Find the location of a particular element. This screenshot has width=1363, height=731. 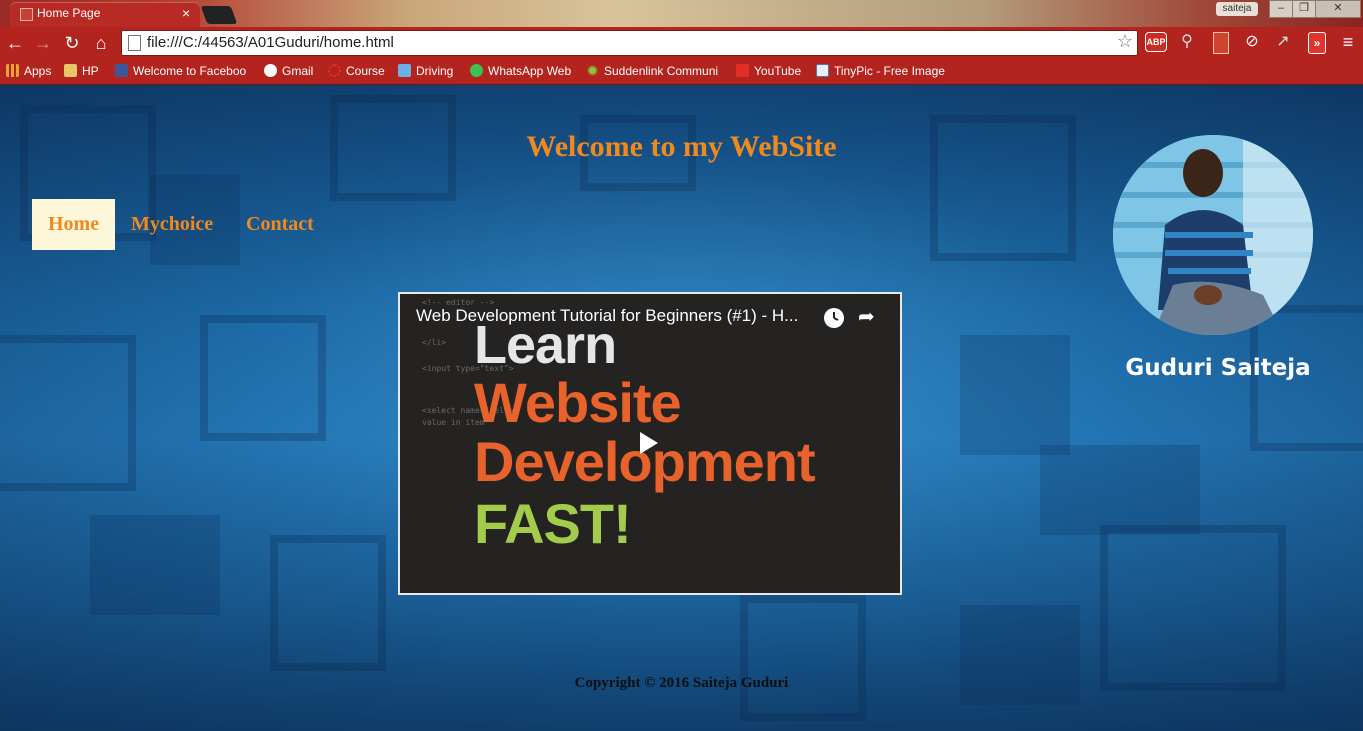

play-icon is located at coordinates (649, 443).